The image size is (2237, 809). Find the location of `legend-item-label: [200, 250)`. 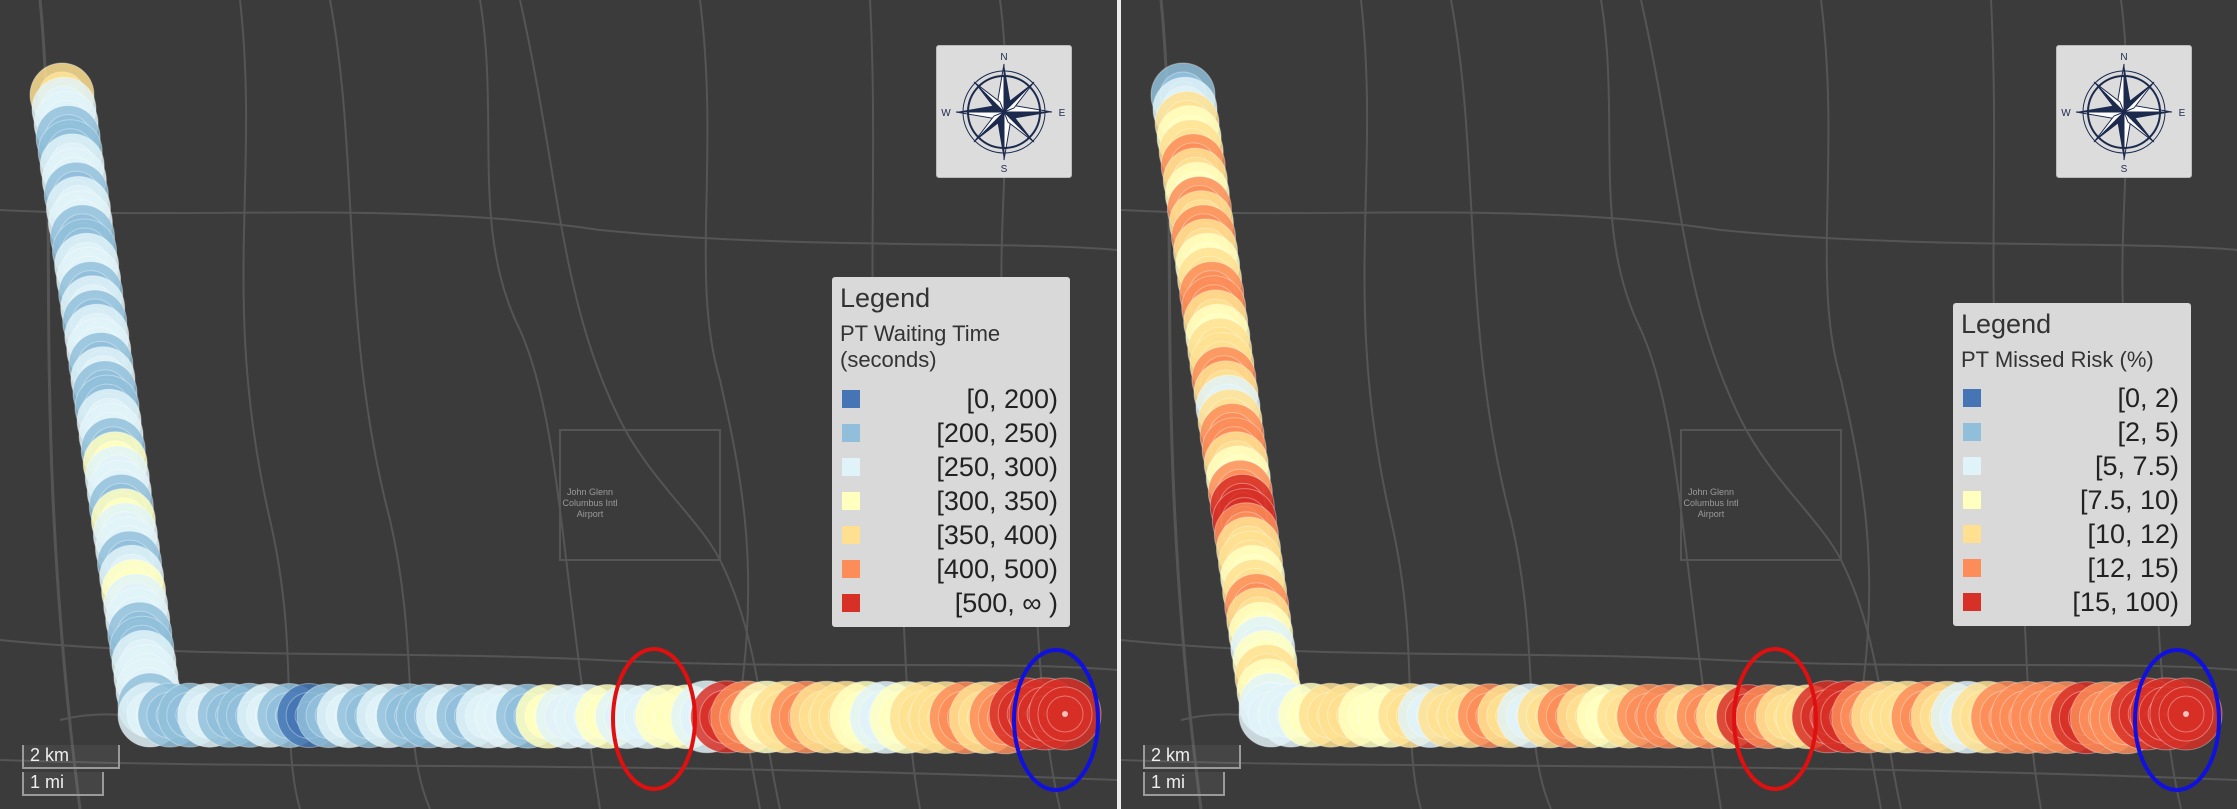

legend-item-label: [200, 250) is located at coordinates (997, 433).